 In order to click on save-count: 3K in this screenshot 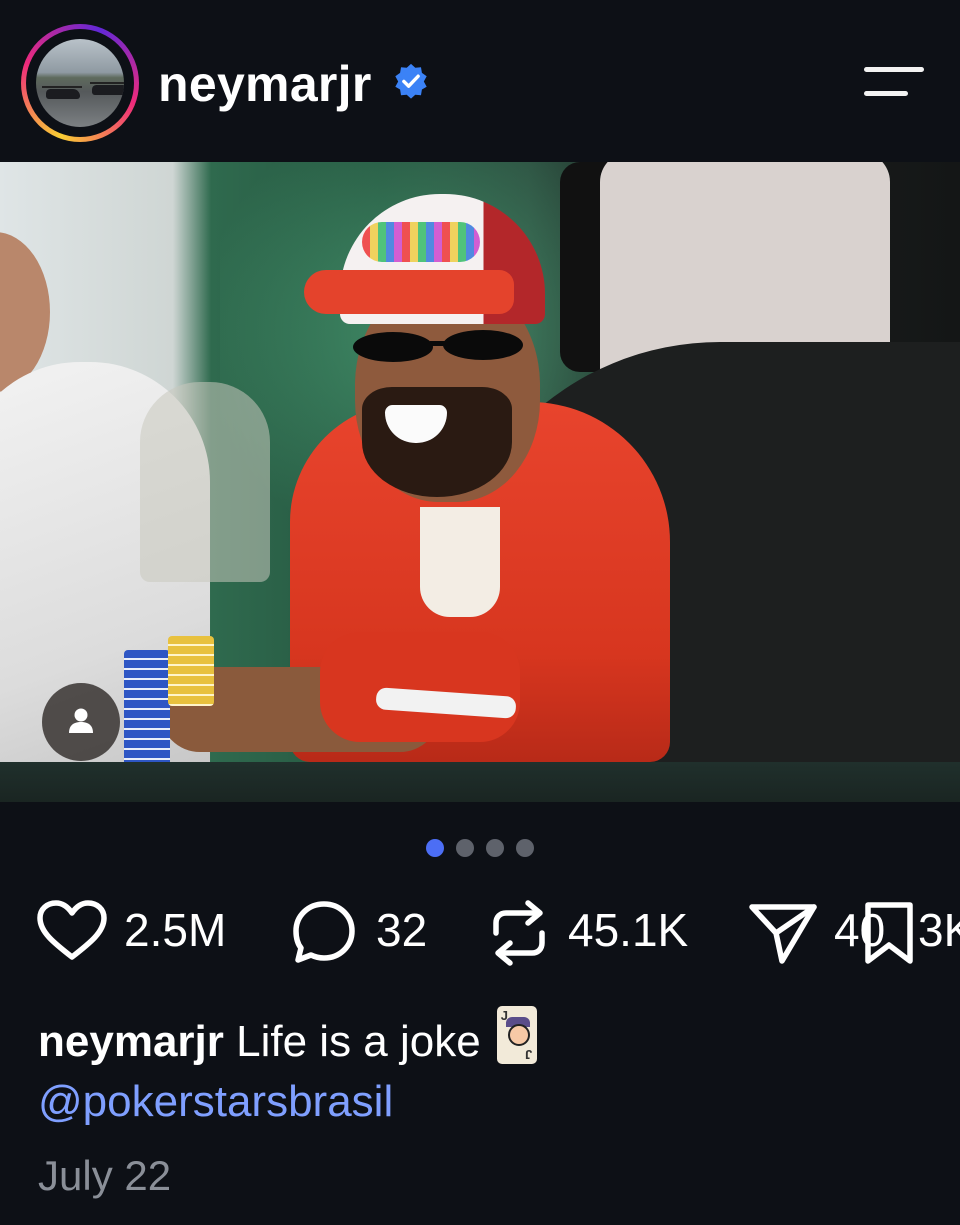, I will do `click(939, 930)`.